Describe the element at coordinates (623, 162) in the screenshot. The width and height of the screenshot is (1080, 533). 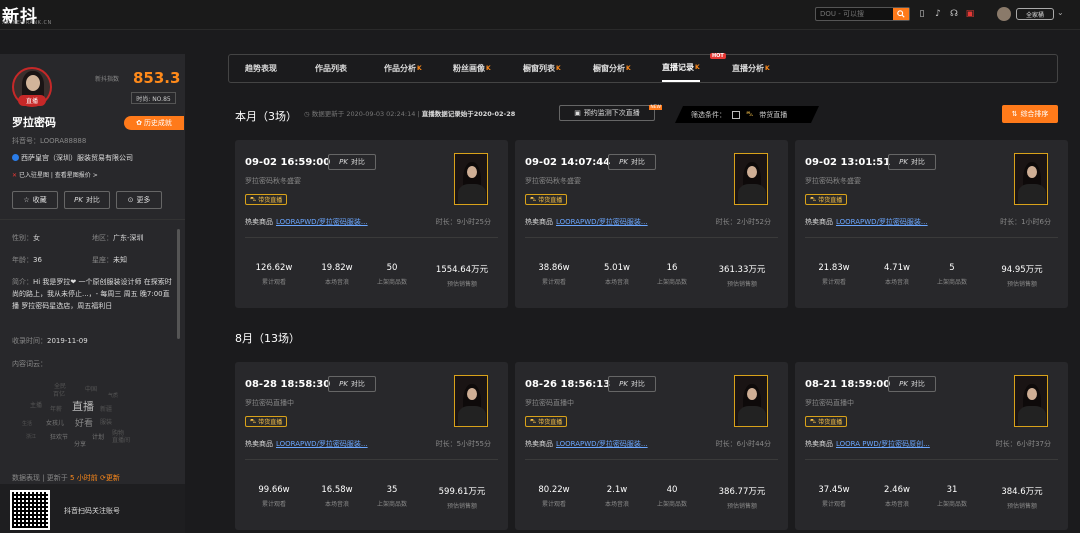
I see `pk-icon: PK` at that location.